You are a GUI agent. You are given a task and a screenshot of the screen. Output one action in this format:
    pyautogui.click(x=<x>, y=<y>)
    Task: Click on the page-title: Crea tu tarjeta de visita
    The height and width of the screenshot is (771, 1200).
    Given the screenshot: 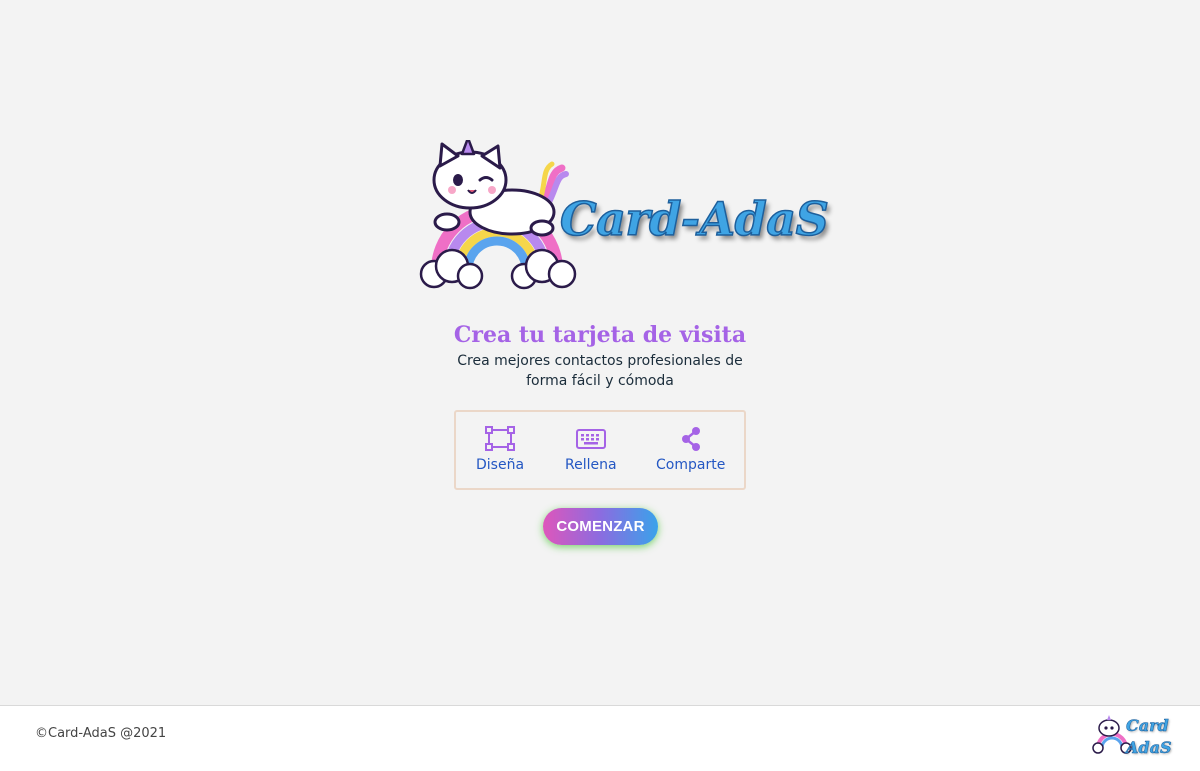 What is the action you would take?
    pyautogui.click(x=600, y=335)
    